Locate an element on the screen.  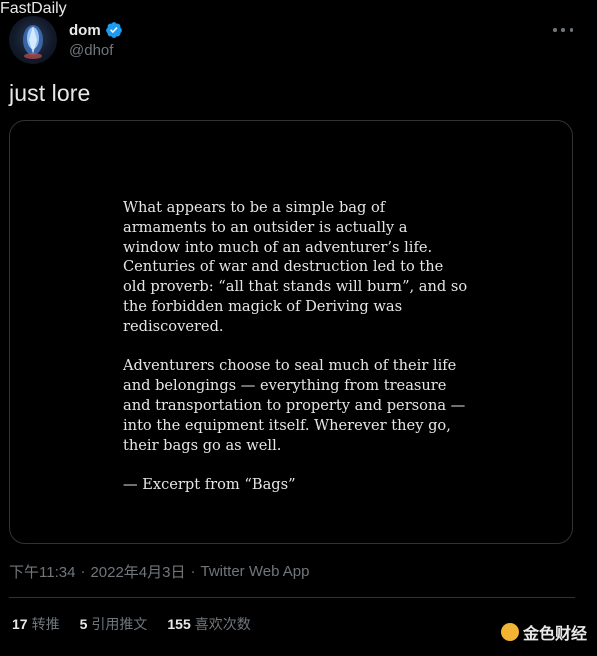
avatar is located at coordinates (33, 40).